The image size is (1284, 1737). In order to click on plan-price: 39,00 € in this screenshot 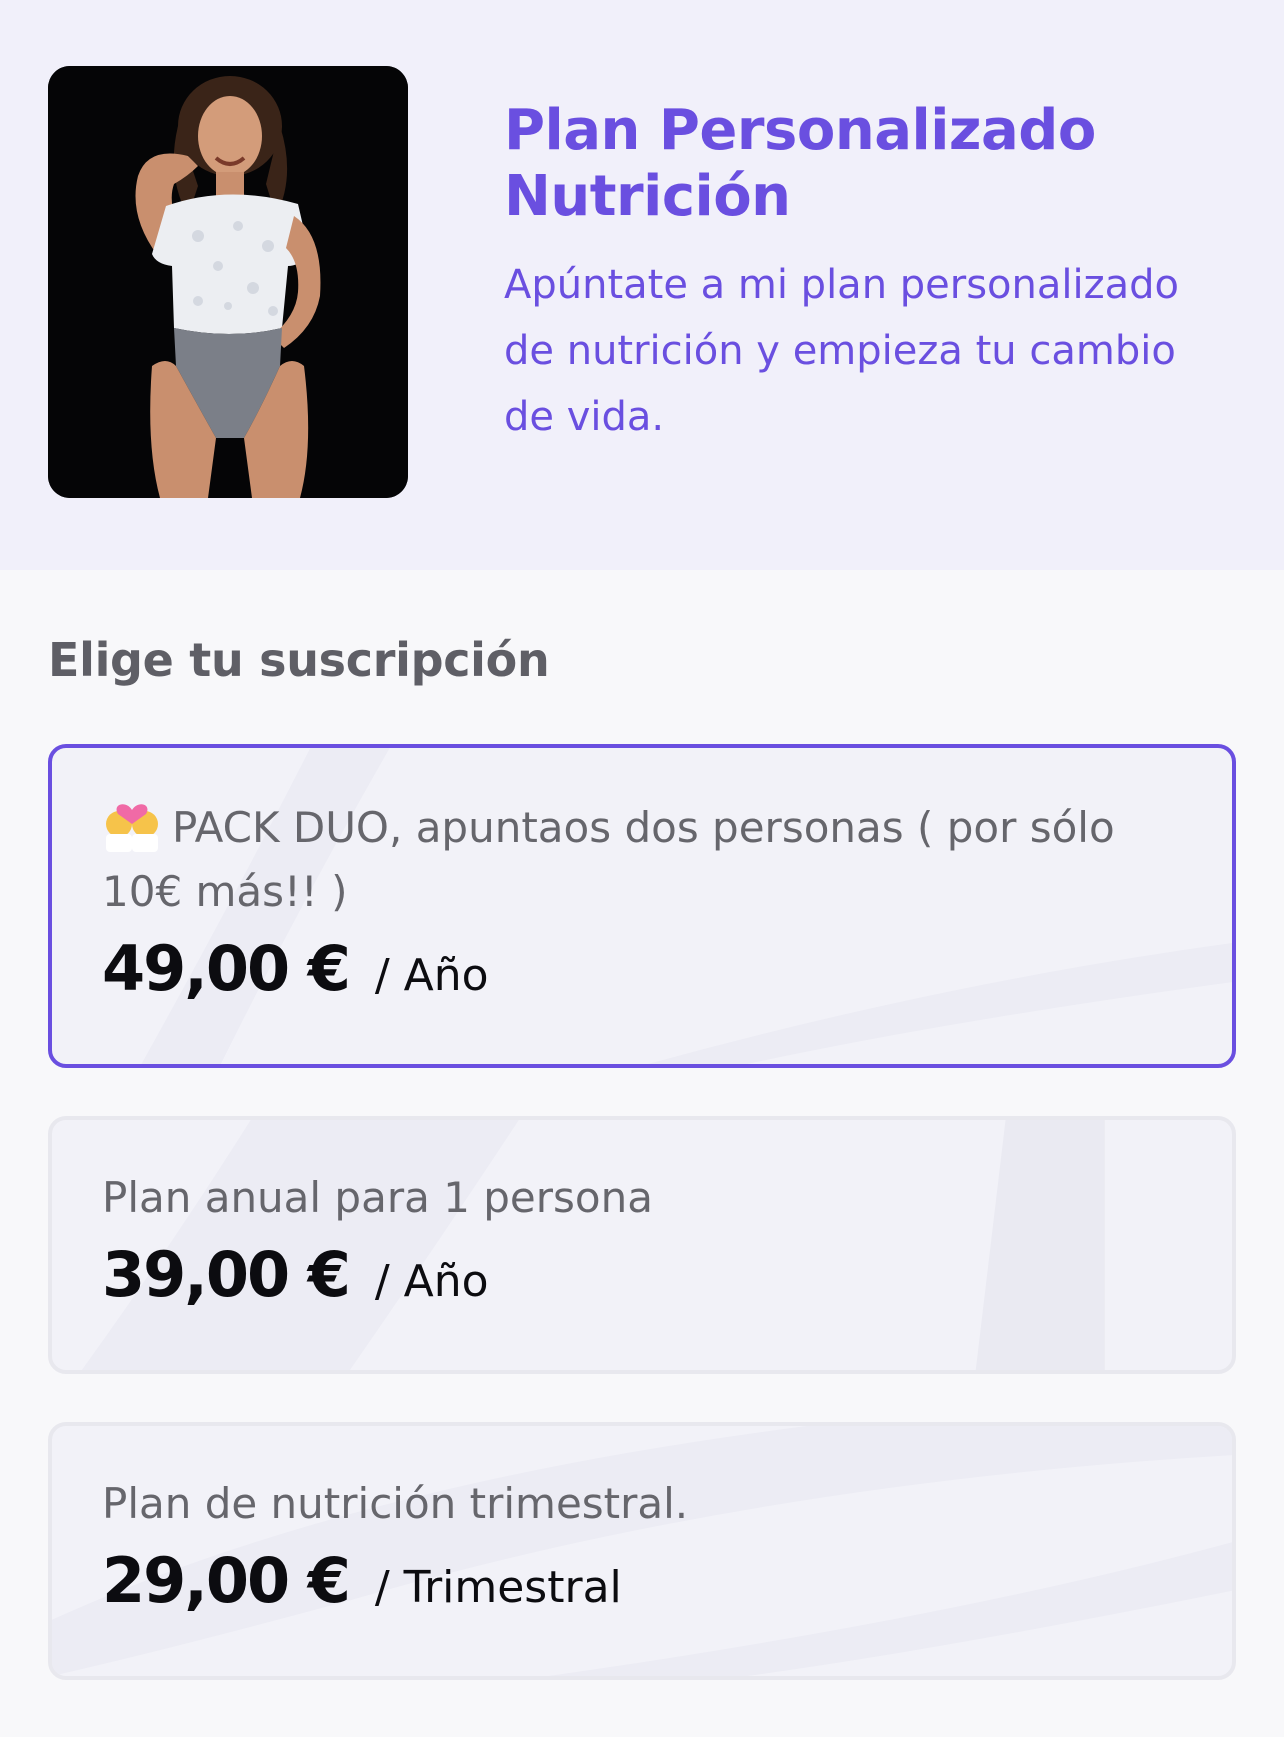, I will do `click(226, 1274)`.